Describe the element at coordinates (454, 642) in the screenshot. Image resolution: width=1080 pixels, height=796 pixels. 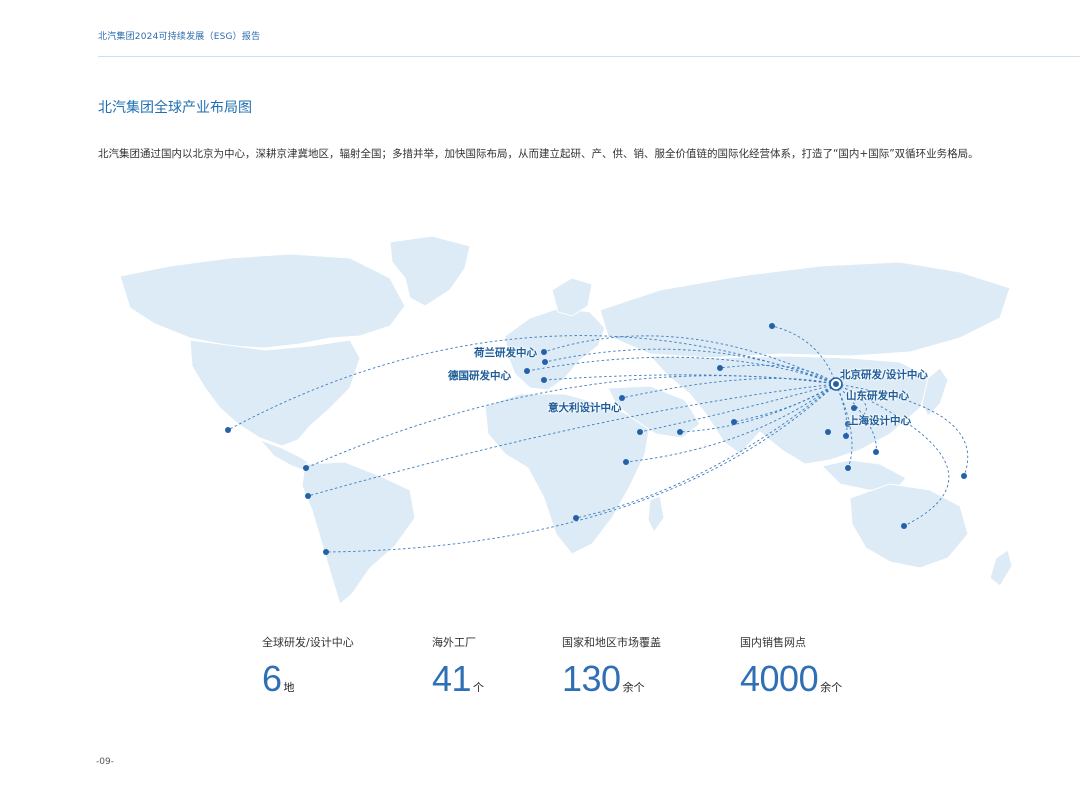
I see `stat-label: 海外工厂` at that location.